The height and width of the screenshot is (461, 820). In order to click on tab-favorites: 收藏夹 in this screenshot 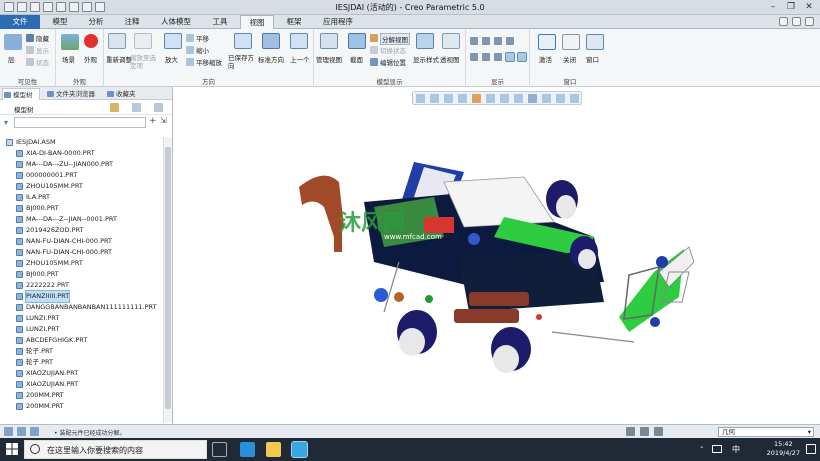, I will do `click(123, 94)`.